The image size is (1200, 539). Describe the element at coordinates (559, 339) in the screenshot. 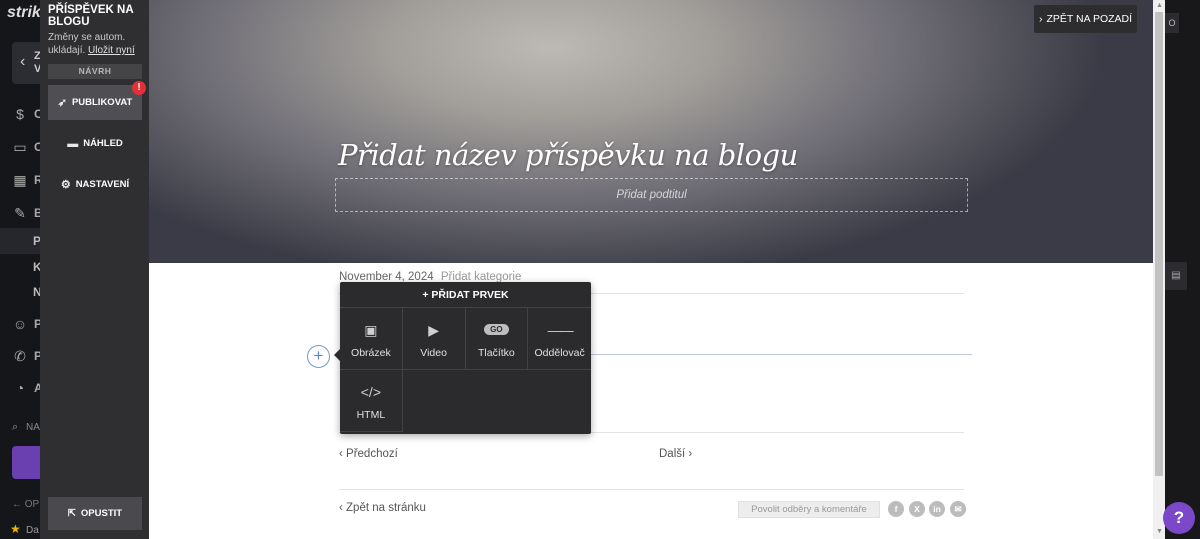

I see `add-divider-option: —— Oddělovač` at that location.